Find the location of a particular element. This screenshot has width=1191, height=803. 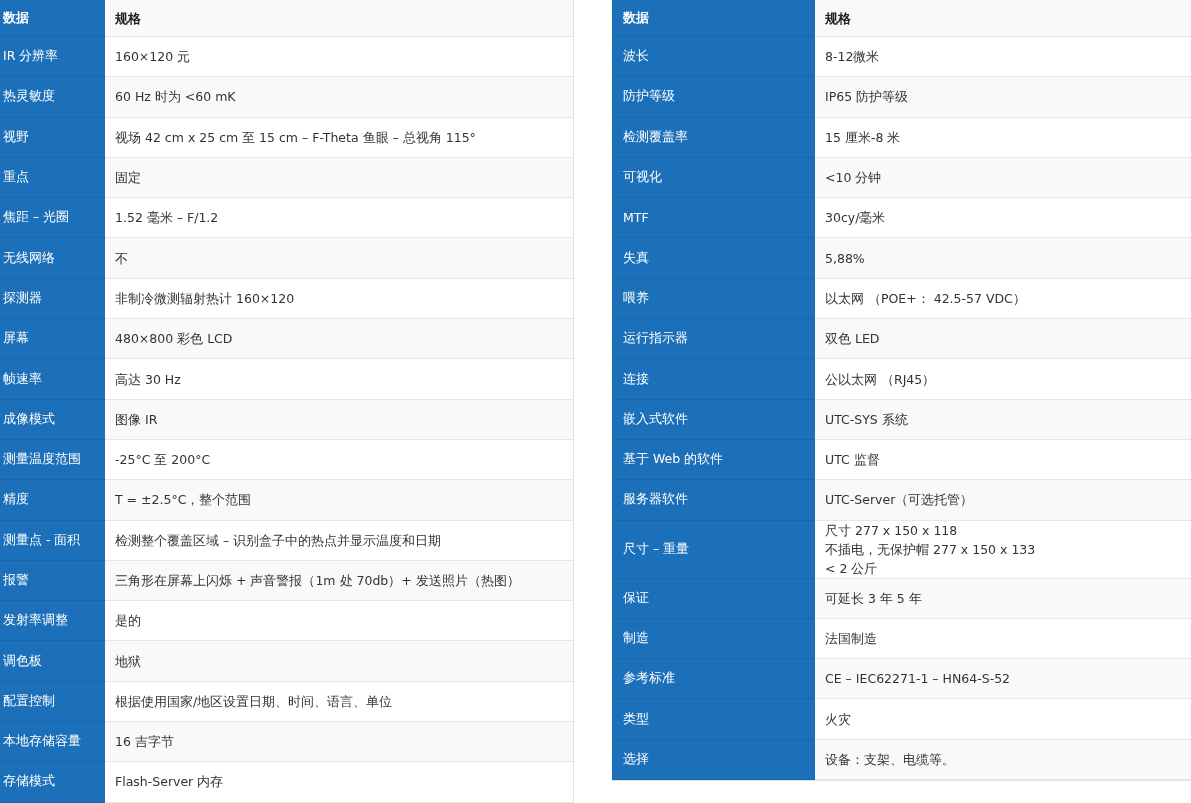

spec-name: 参考标准 is located at coordinates (713, 679).